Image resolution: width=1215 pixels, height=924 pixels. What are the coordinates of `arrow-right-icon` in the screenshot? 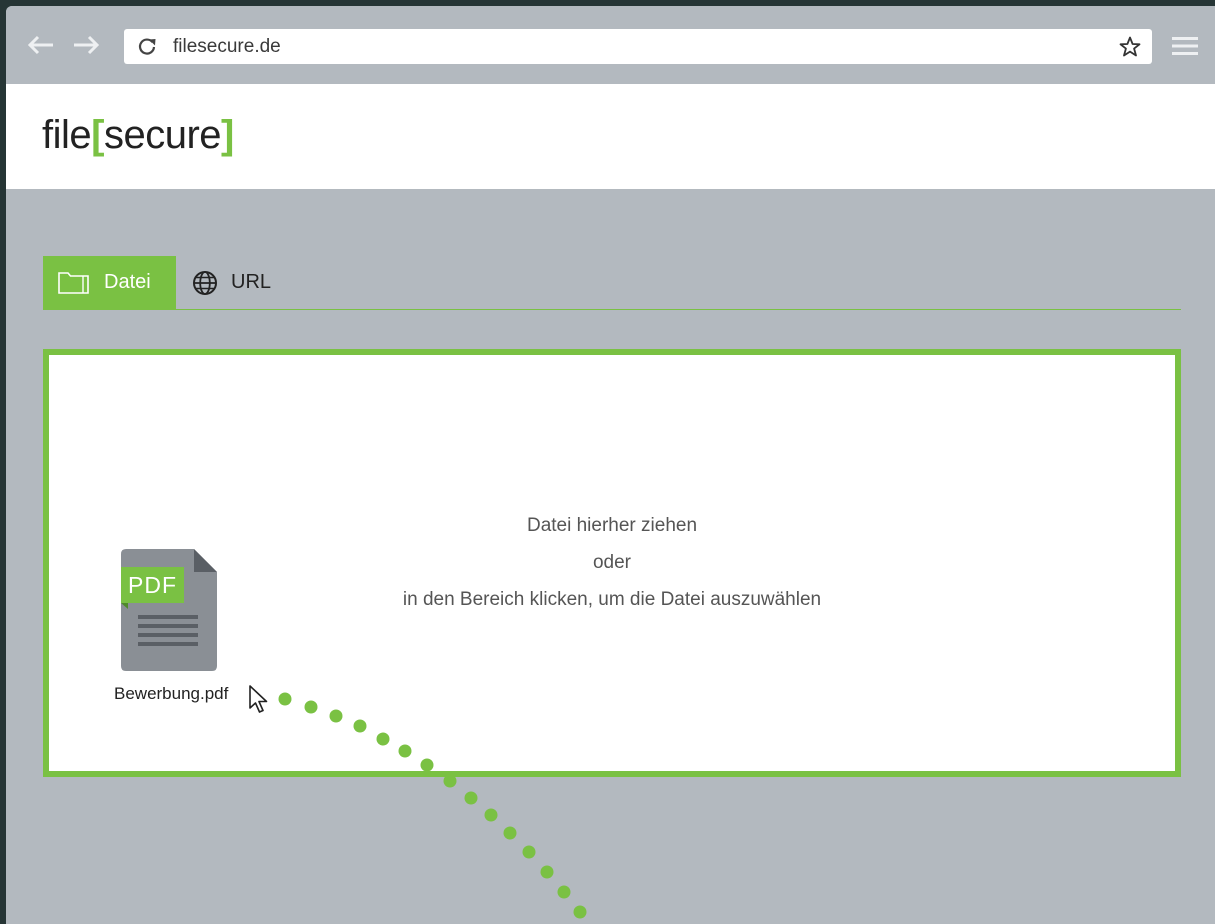 It's located at (87, 45).